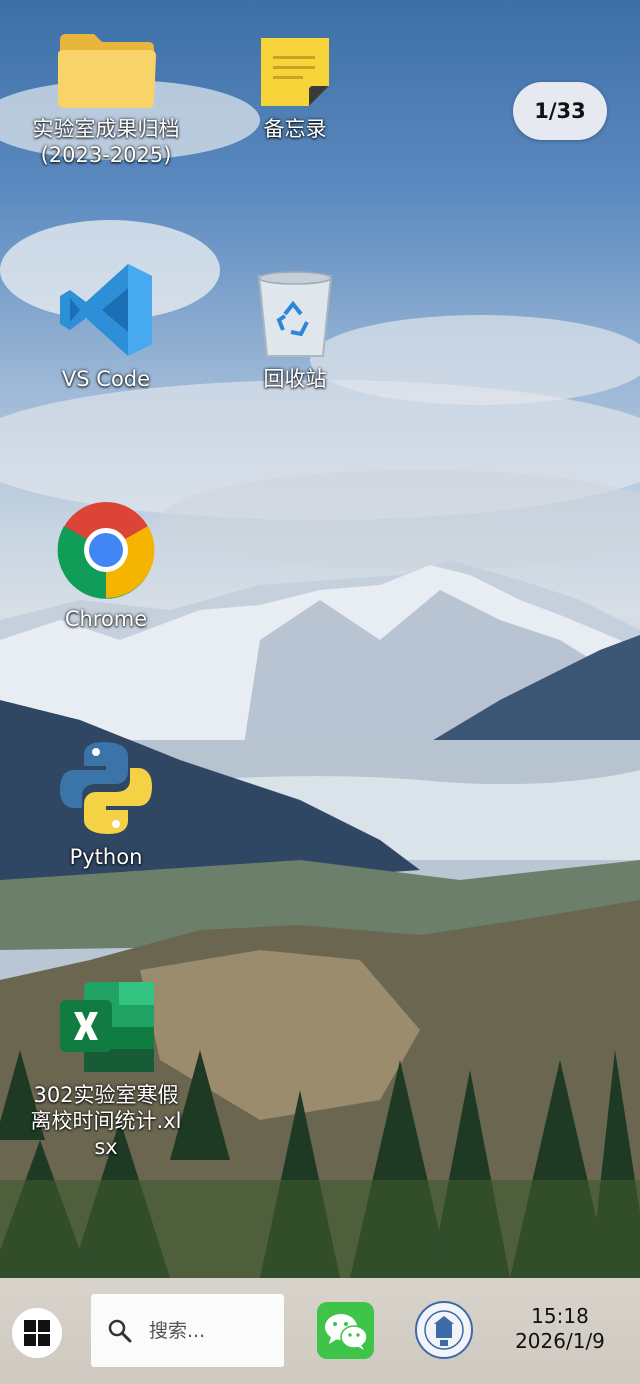 This screenshot has height=1384, width=640. I want to click on system-clock: 15:18 2026/1/9, so click(560, 1329).